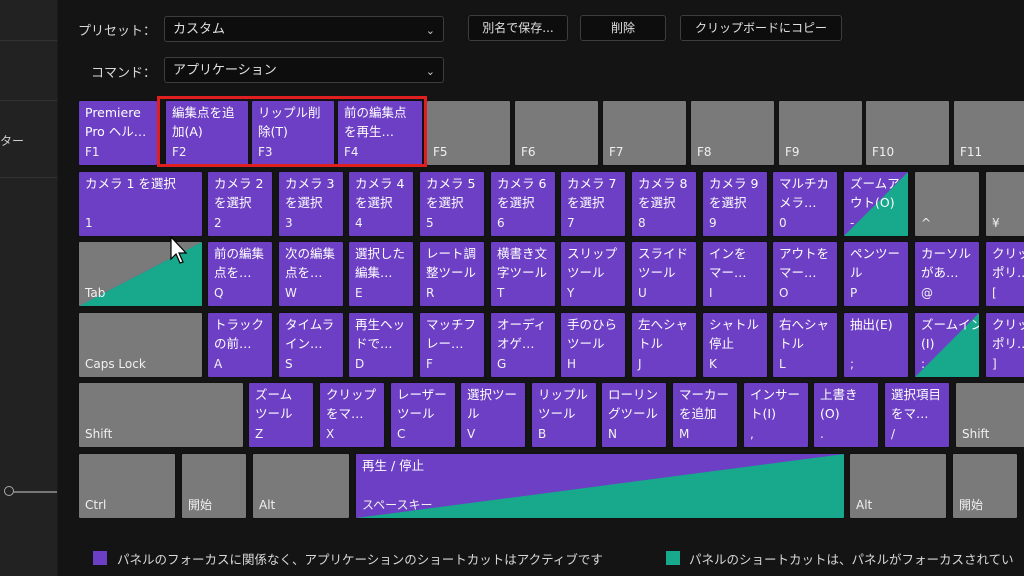  What do you see at coordinates (542, 434) in the screenshot?
I see `key-name-label: B` at bounding box center [542, 434].